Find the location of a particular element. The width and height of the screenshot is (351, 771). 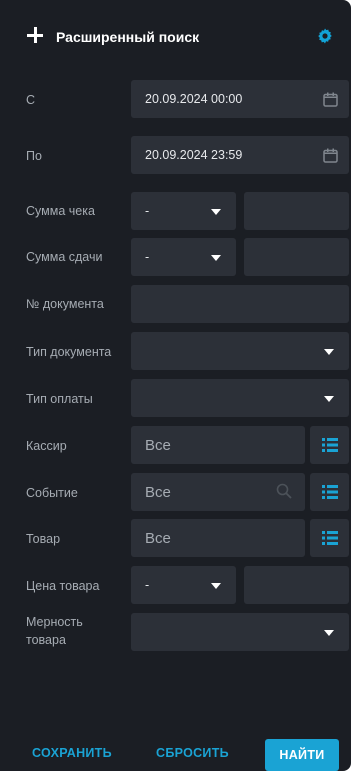

receipt-sum-operator-select: - is located at coordinates (183, 211).